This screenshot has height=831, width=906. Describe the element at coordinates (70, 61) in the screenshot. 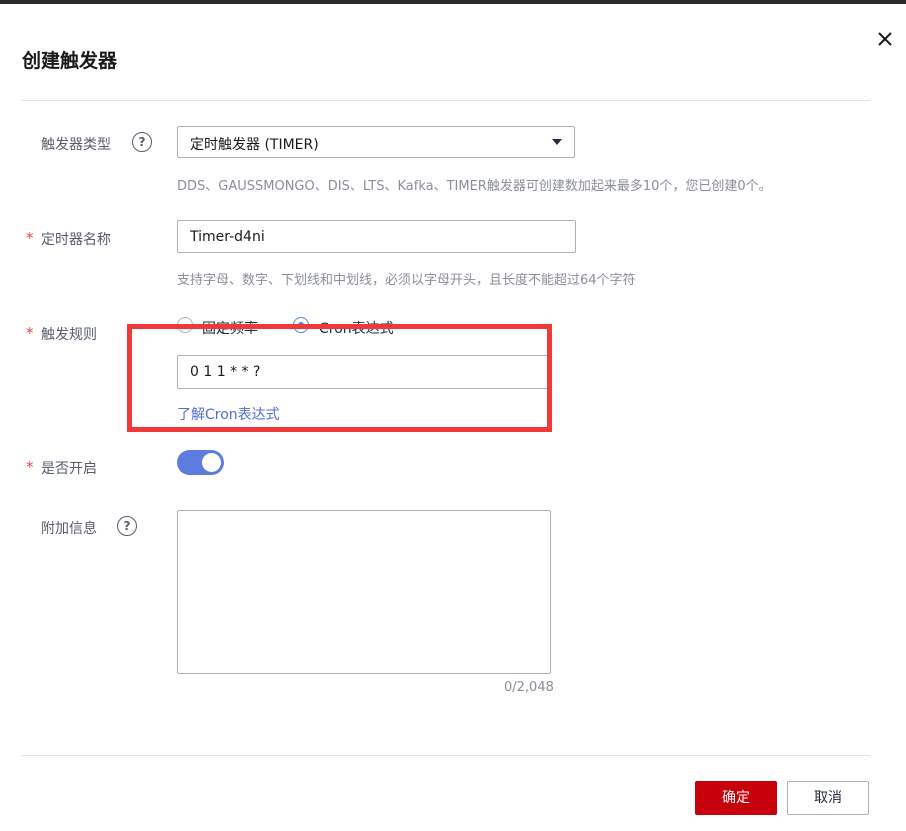

I see `dialog-title: 创建触发器` at that location.